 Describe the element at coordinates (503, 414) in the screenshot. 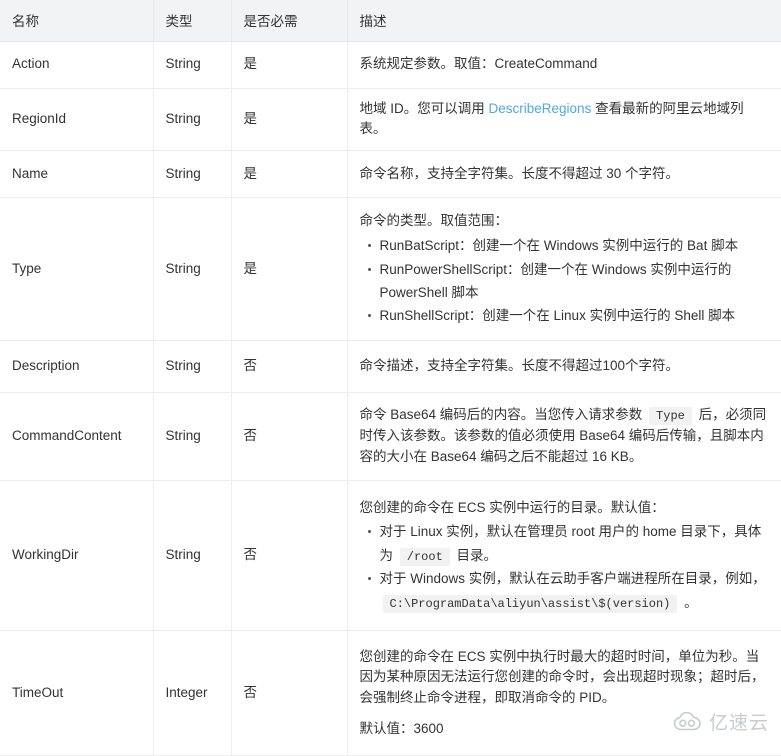

I see `description-text-pre: 命令 Base64 编码后的内容。当您传入请求参数` at that location.